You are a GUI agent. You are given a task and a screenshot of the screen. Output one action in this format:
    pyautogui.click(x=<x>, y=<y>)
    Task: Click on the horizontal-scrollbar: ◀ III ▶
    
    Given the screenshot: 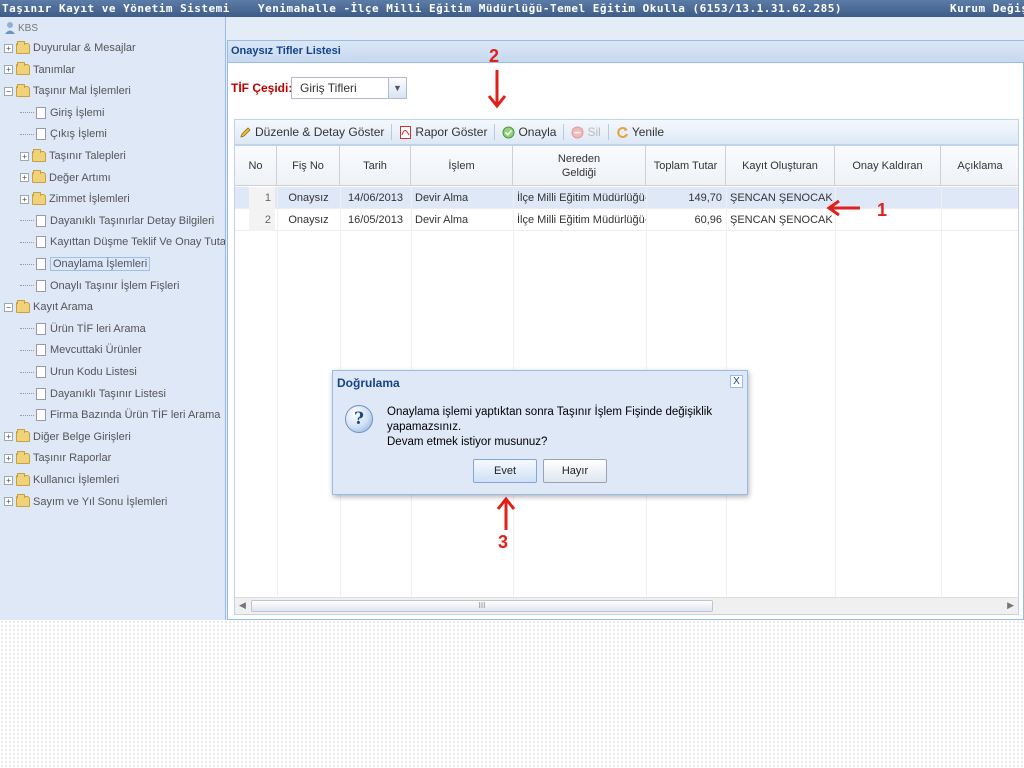 What is the action you would take?
    pyautogui.click(x=626, y=605)
    